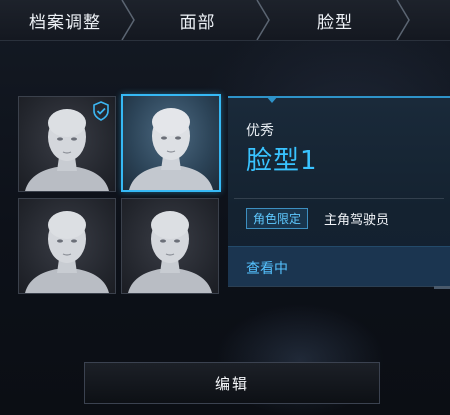 The height and width of the screenshot is (415, 450). What do you see at coordinates (357, 220) in the screenshot?
I see `role-restriction-value: 主角驾驶员` at bounding box center [357, 220].